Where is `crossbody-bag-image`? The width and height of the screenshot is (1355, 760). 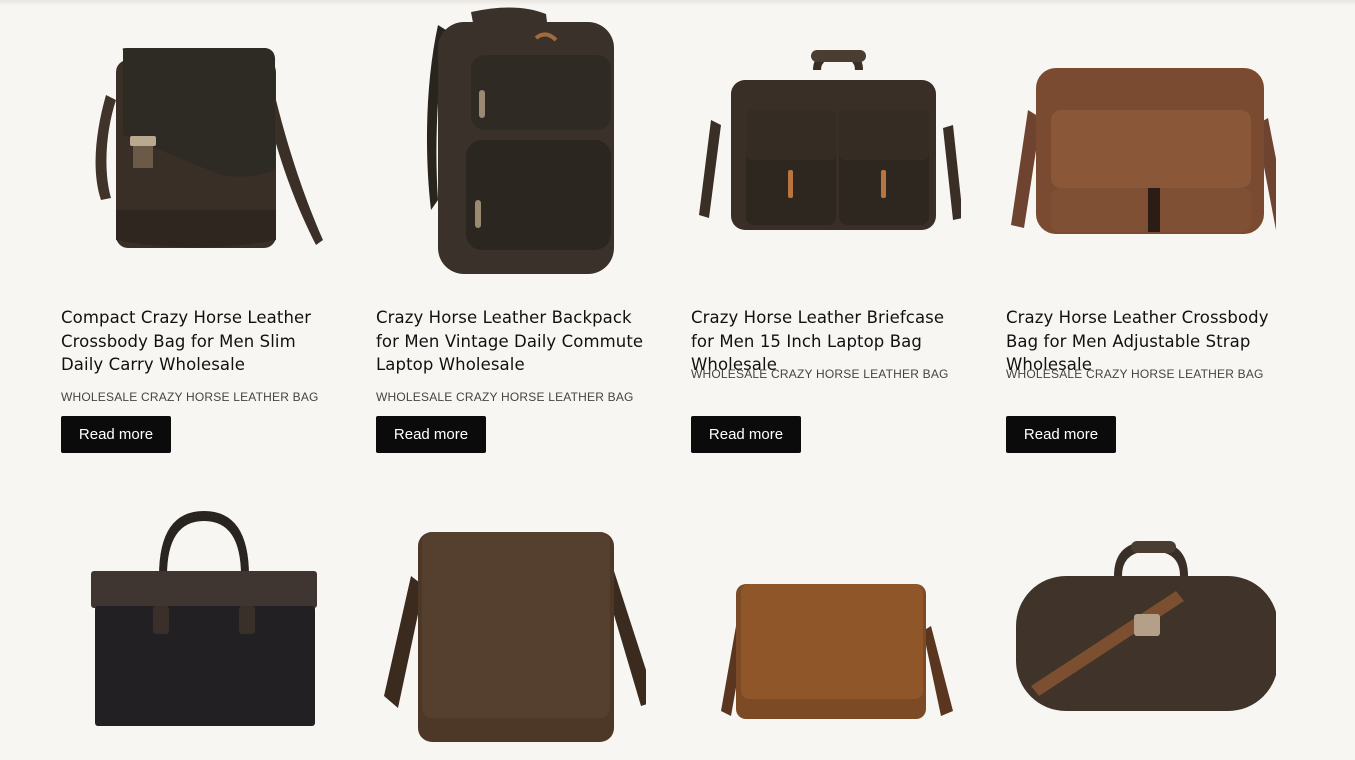
crossbody-bag-image is located at coordinates (196, 145).